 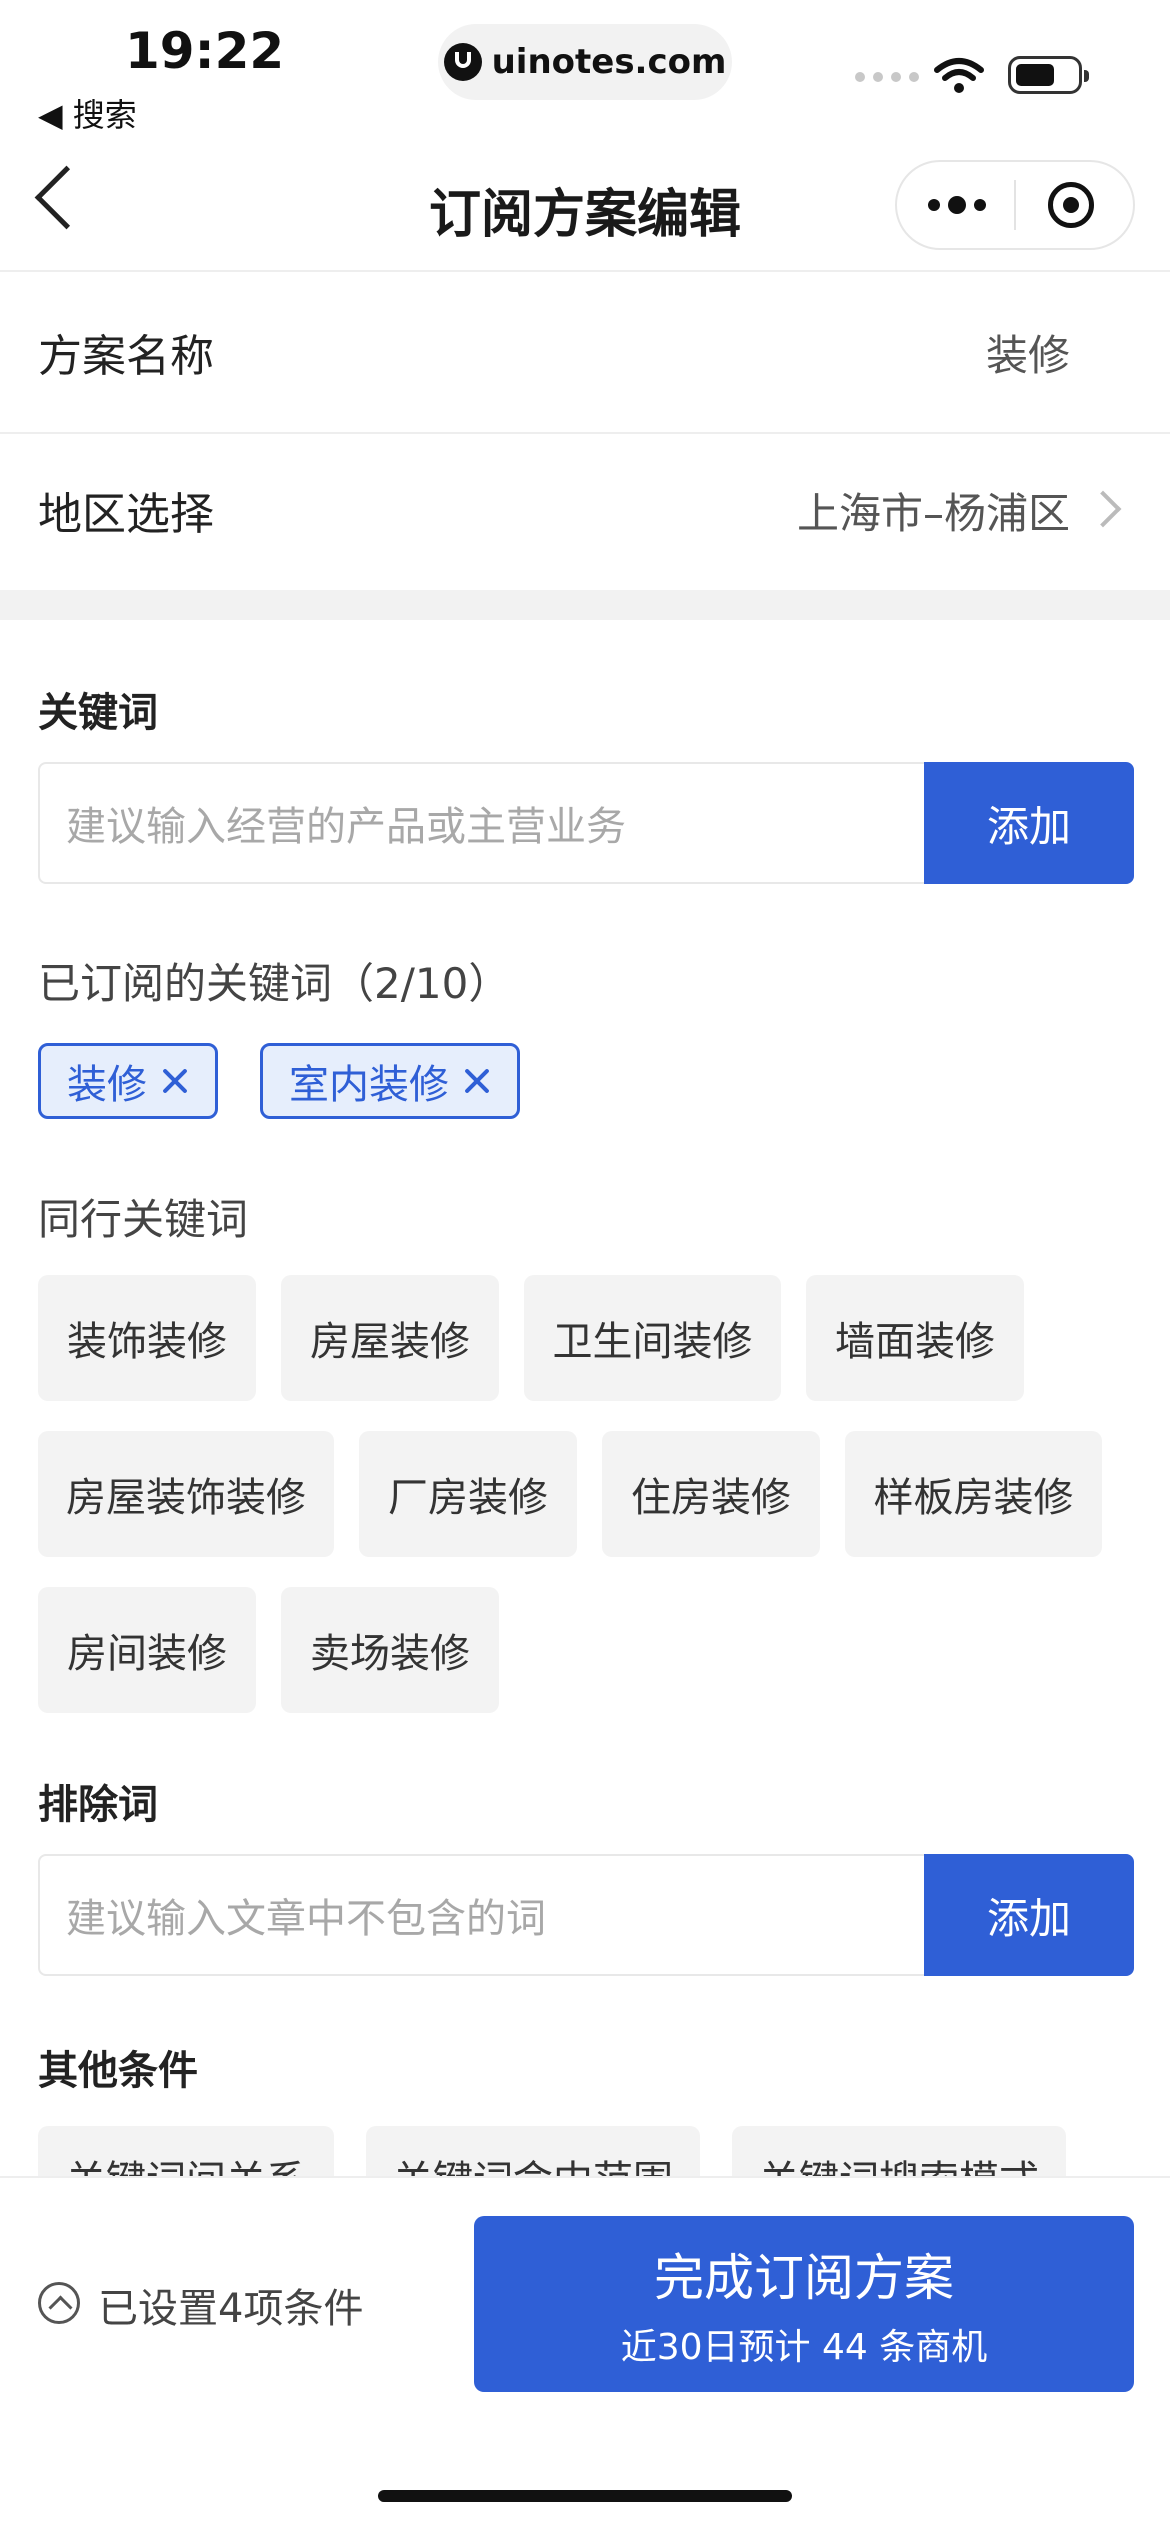 I want to click on exclude-input: 建议输入文章中不包含的词, so click(x=482, y=1915).